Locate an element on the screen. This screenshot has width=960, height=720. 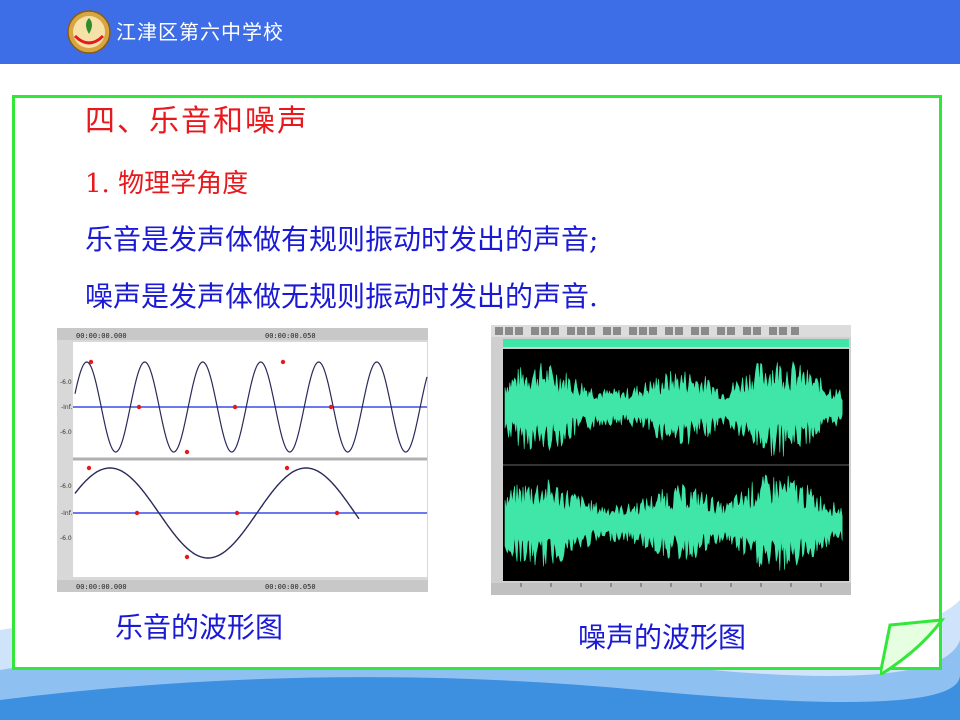
slide-subheading: 1. 物理学角度 is located at coordinates (167, 184).